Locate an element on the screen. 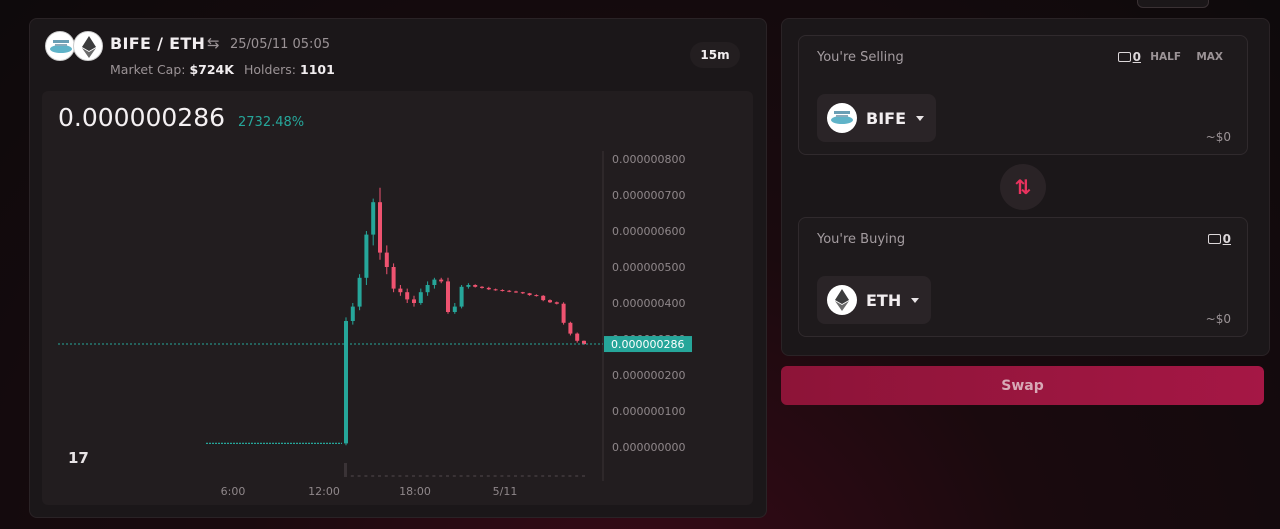 Image resolution: width=1280 pixels, height=529 pixels. flip-direction-button: ⇅ is located at coordinates (1023, 187).